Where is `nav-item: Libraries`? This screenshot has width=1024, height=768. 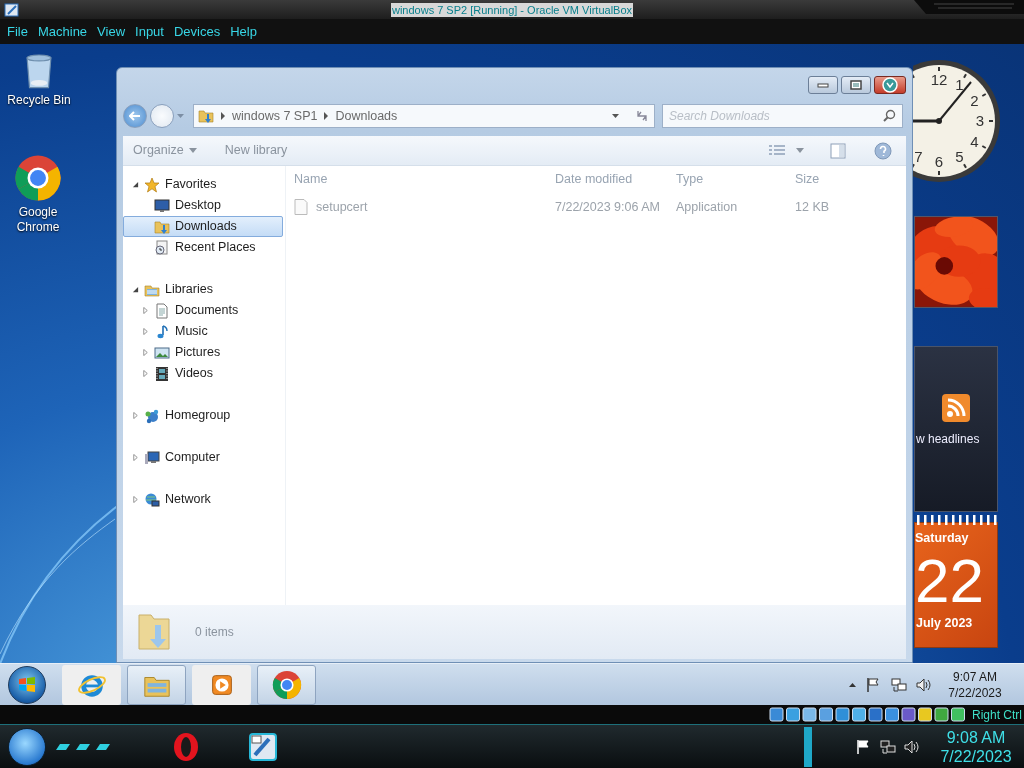
nav-item: Libraries is located at coordinates (203, 289).